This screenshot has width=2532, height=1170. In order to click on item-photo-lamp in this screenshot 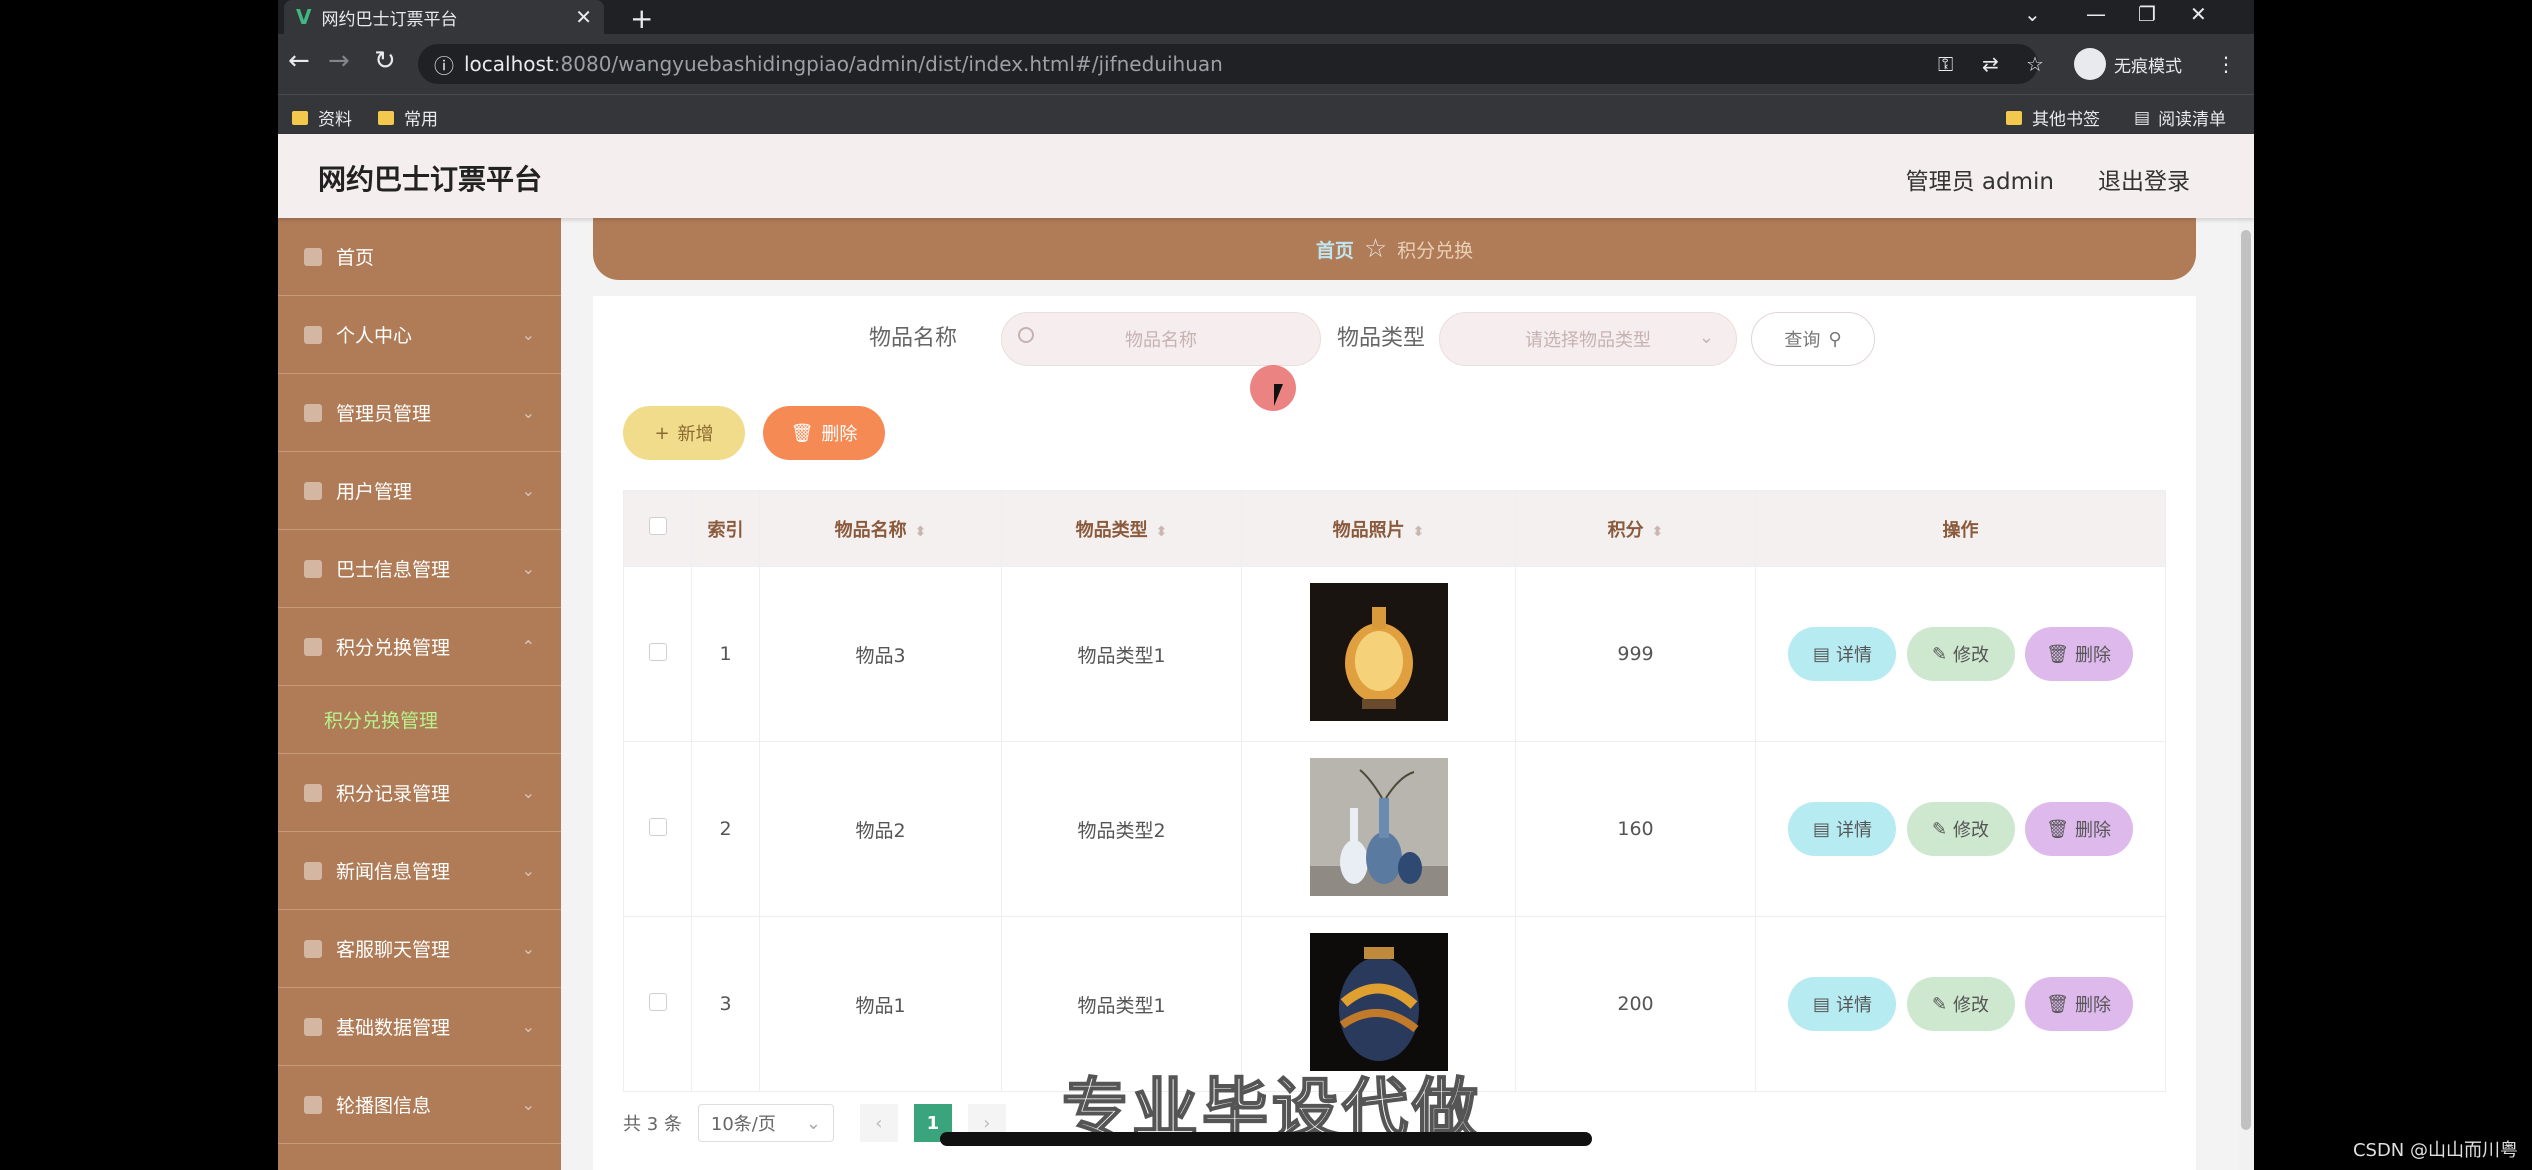, I will do `click(1378, 651)`.